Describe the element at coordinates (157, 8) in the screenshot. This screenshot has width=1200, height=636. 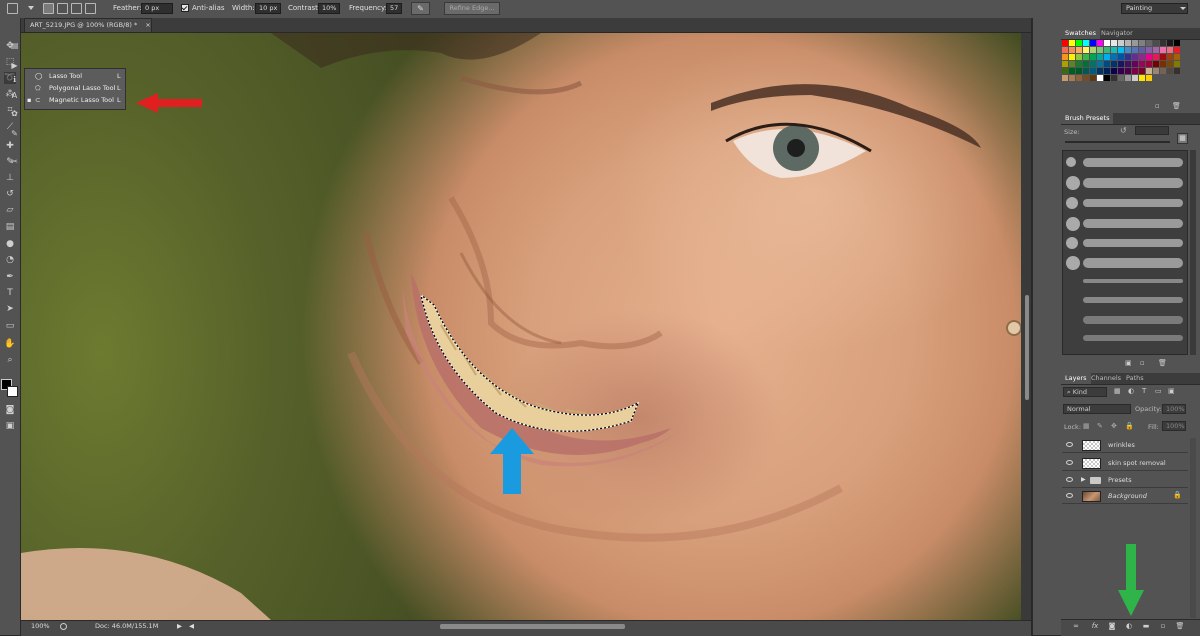
I see `feather-input: 0 px` at that location.